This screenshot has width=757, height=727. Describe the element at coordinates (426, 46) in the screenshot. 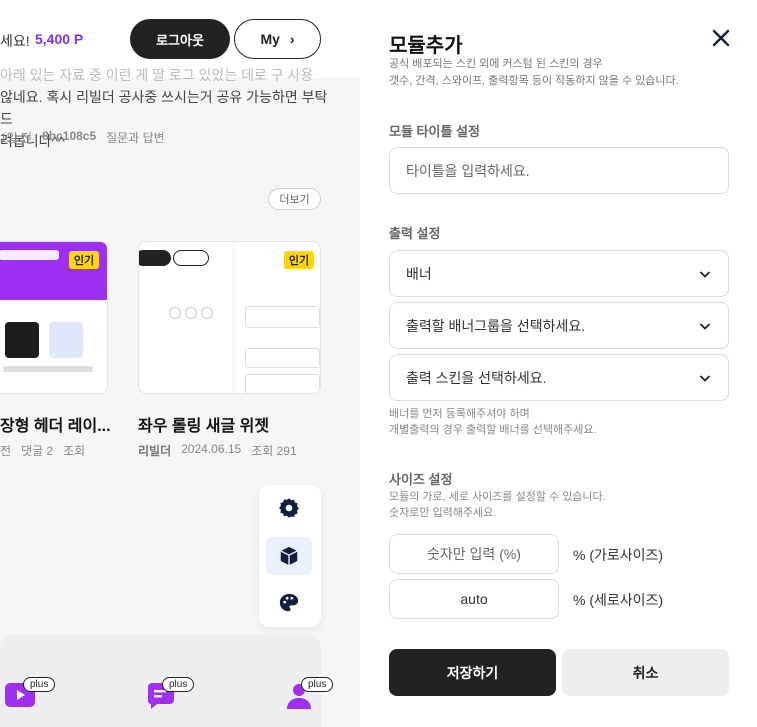

I see `panel-title: 모듈추가` at that location.